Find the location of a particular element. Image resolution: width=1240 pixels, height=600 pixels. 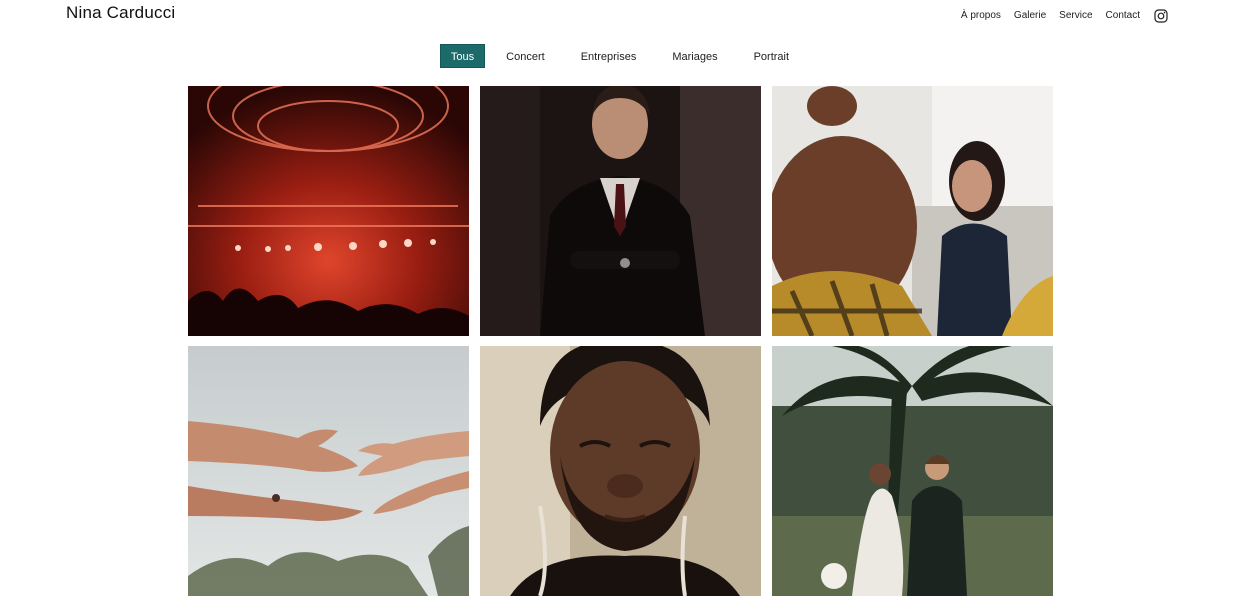

filter-entreprises: Entreprises is located at coordinates (609, 56).